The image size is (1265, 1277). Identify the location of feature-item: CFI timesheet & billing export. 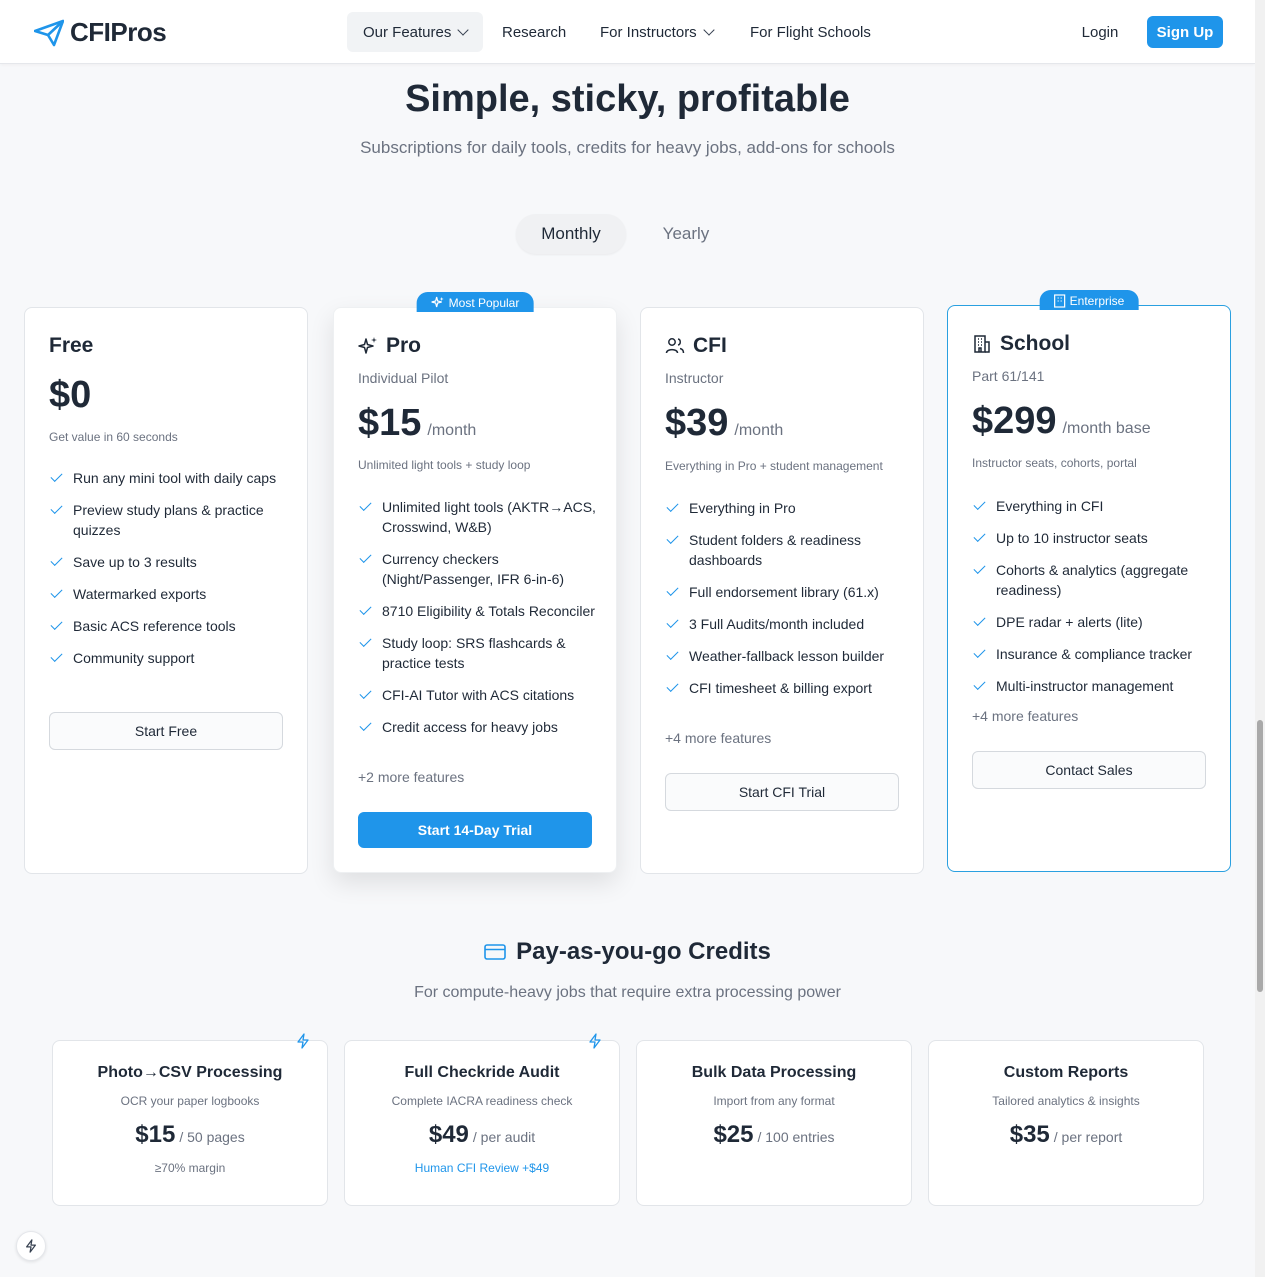
(785, 688).